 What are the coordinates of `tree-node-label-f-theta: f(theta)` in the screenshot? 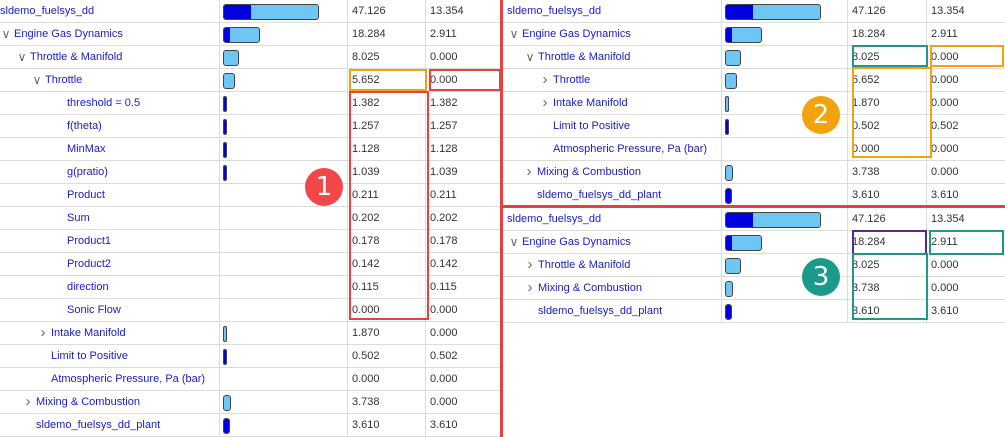 It's located at (84, 126).